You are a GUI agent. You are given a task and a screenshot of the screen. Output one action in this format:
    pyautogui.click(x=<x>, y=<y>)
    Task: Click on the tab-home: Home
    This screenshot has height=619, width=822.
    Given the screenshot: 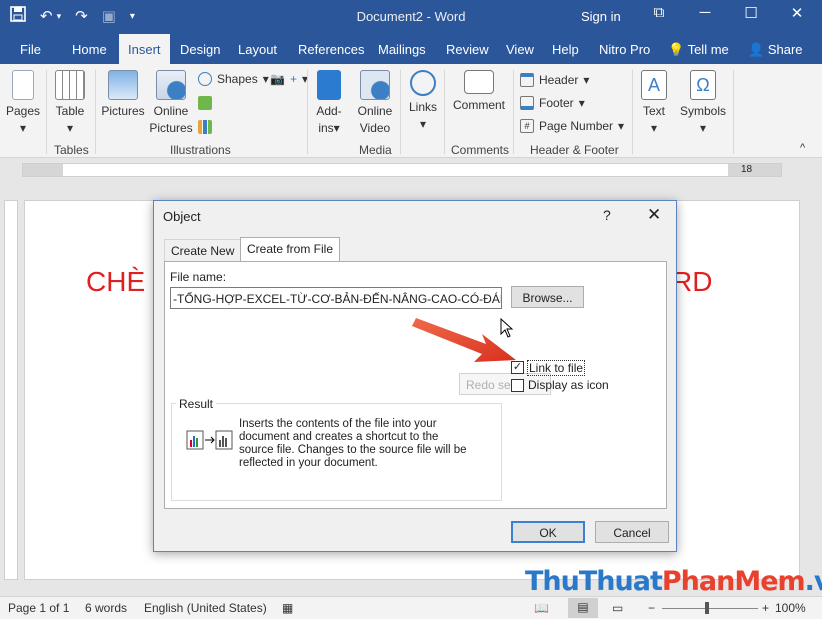 What is the action you would take?
    pyautogui.click(x=89, y=49)
    